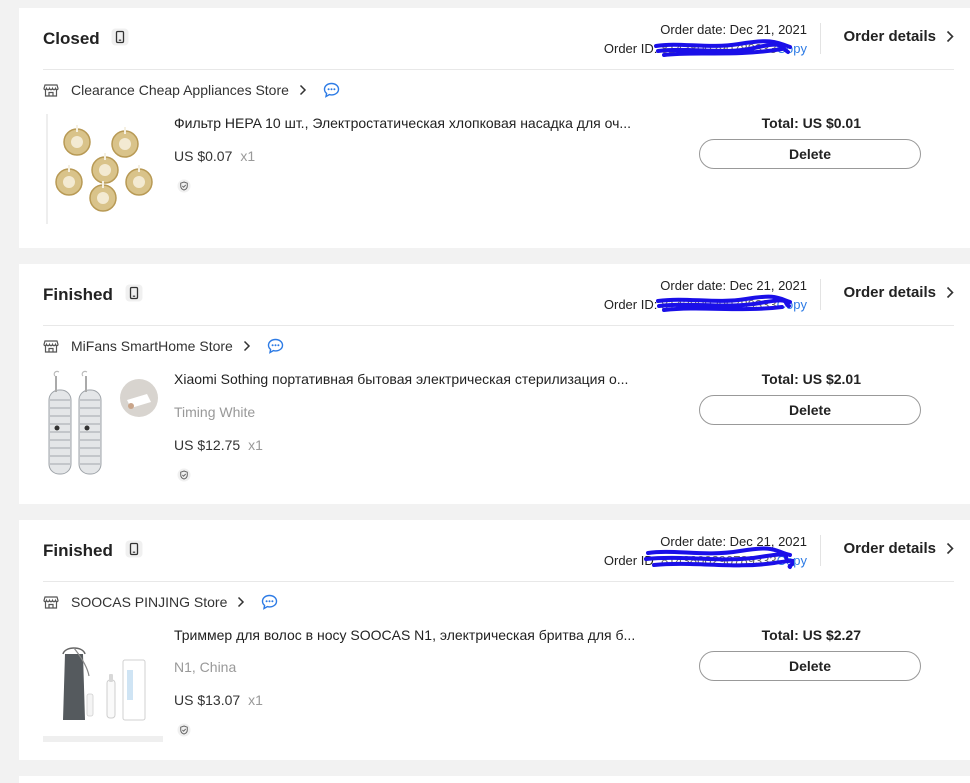 The width and height of the screenshot is (970, 783). Describe the element at coordinates (811, 635) in the screenshot. I see `order-total: Total: US $2.27` at that location.